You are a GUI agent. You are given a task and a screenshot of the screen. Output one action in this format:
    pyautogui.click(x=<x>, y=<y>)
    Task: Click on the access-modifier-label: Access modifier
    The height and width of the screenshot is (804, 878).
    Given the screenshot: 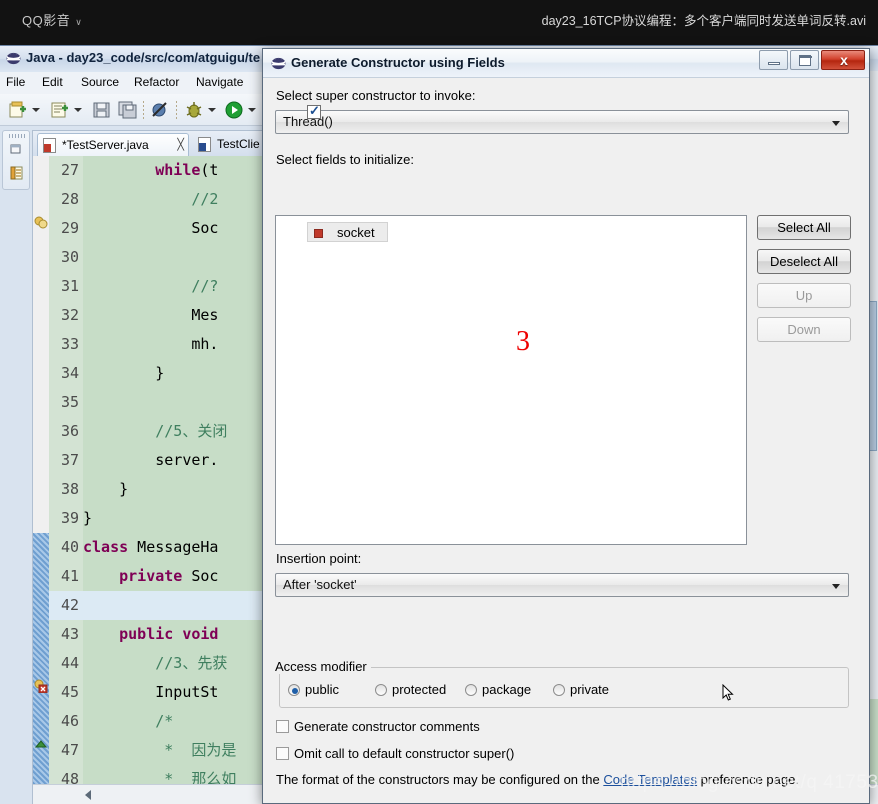 What is the action you would take?
    pyautogui.click(x=321, y=666)
    